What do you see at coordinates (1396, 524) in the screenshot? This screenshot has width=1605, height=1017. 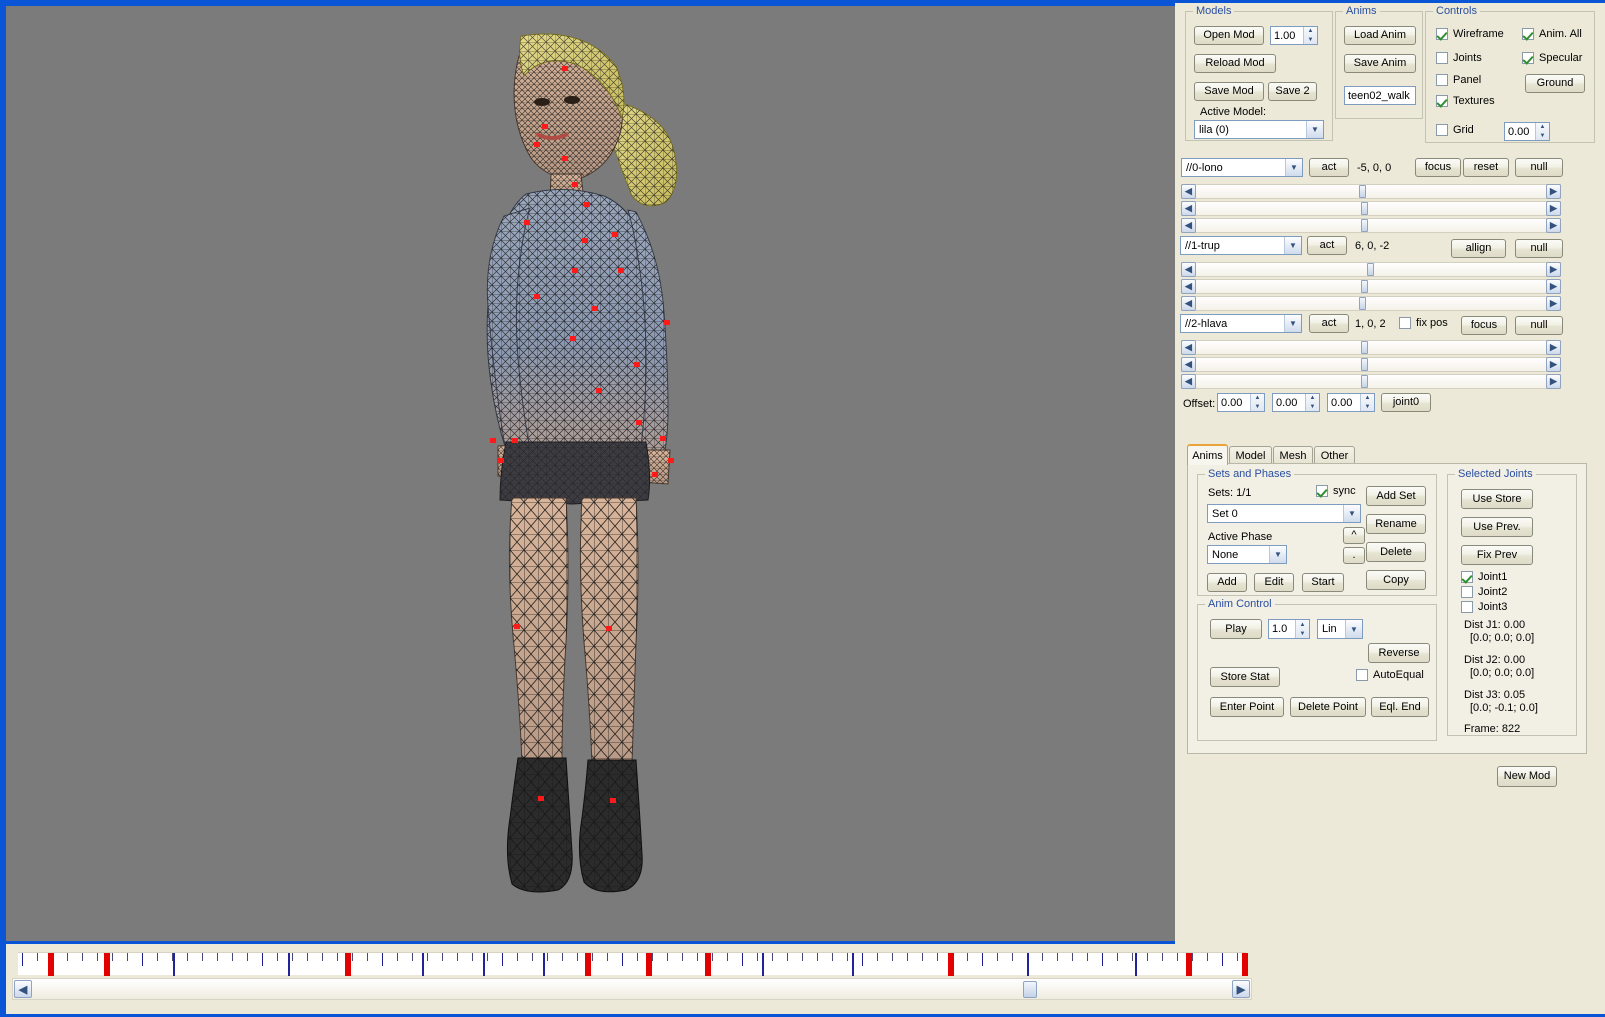 I see `rename-set-button: Rename` at bounding box center [1396, 524].